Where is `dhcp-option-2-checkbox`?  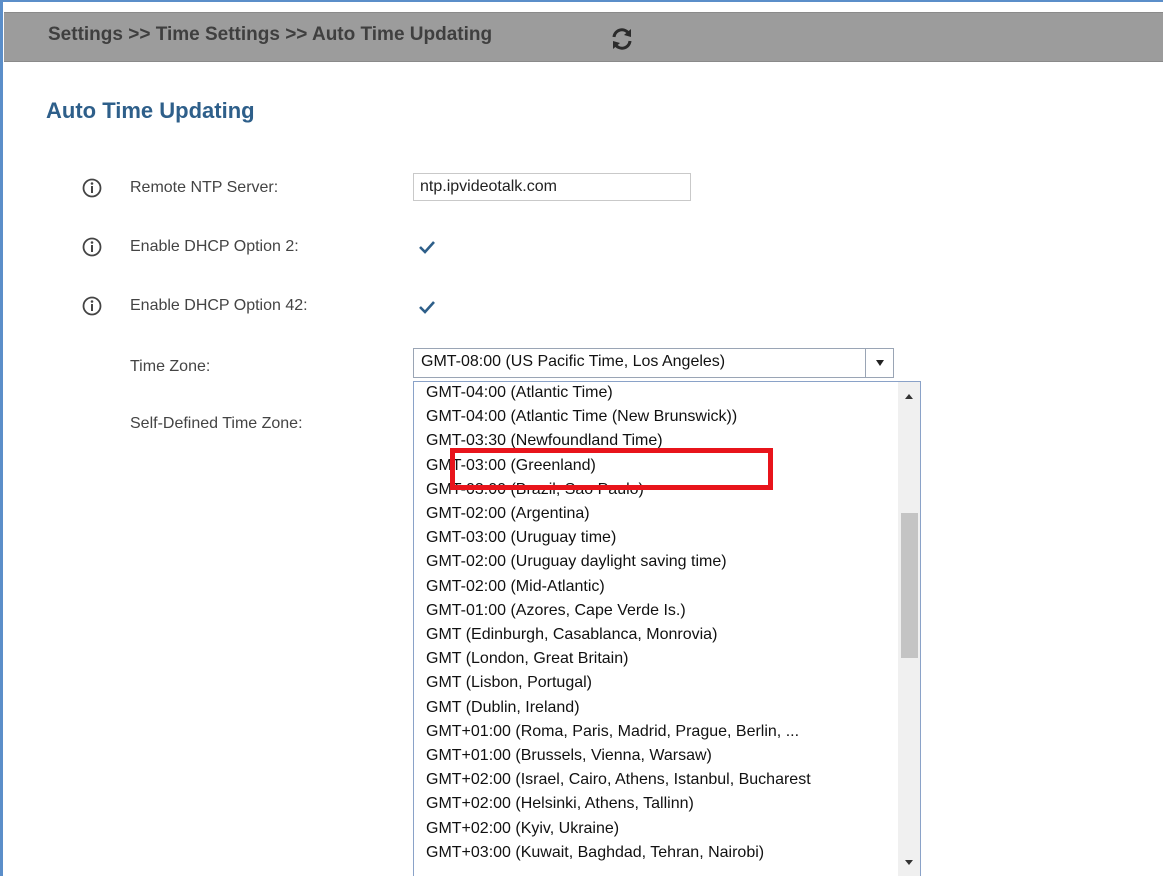 dhcp-option-2-checkbox is located at coordinates (427, 247).